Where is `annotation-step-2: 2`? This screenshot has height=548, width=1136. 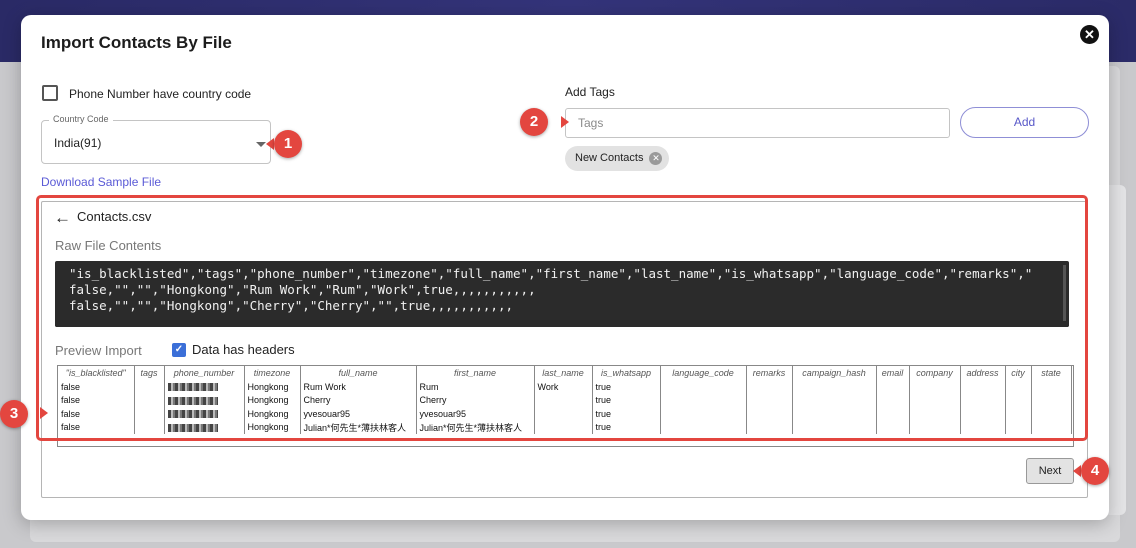
annotation-step-2: 2 is located at coordinates (534, 122).